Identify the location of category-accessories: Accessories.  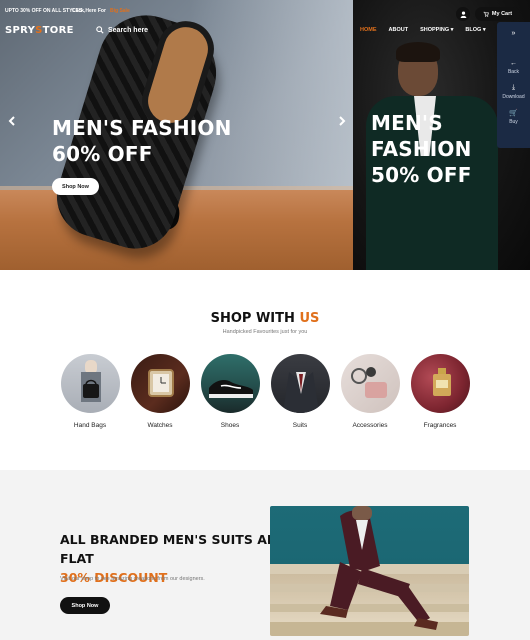
(370, 391).